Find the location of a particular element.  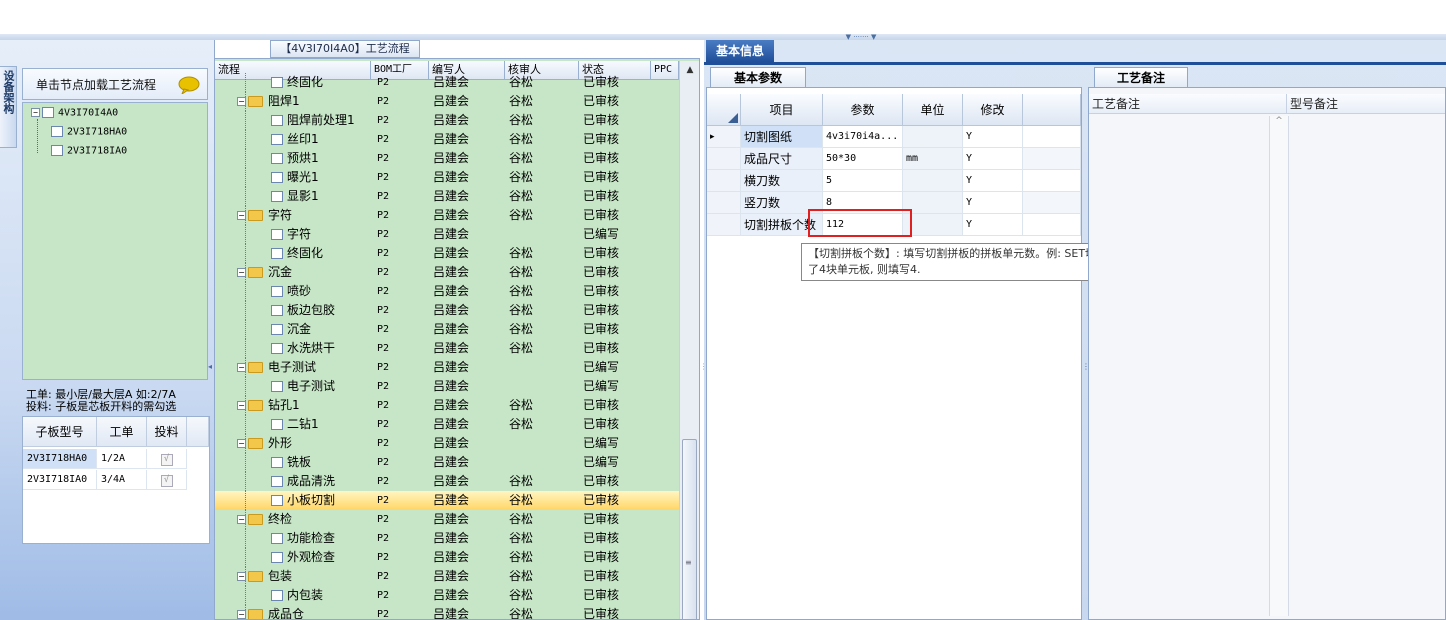

process-group-row: − 外形 P2 吕建会 已编写 is located at coordinates (447, 443).